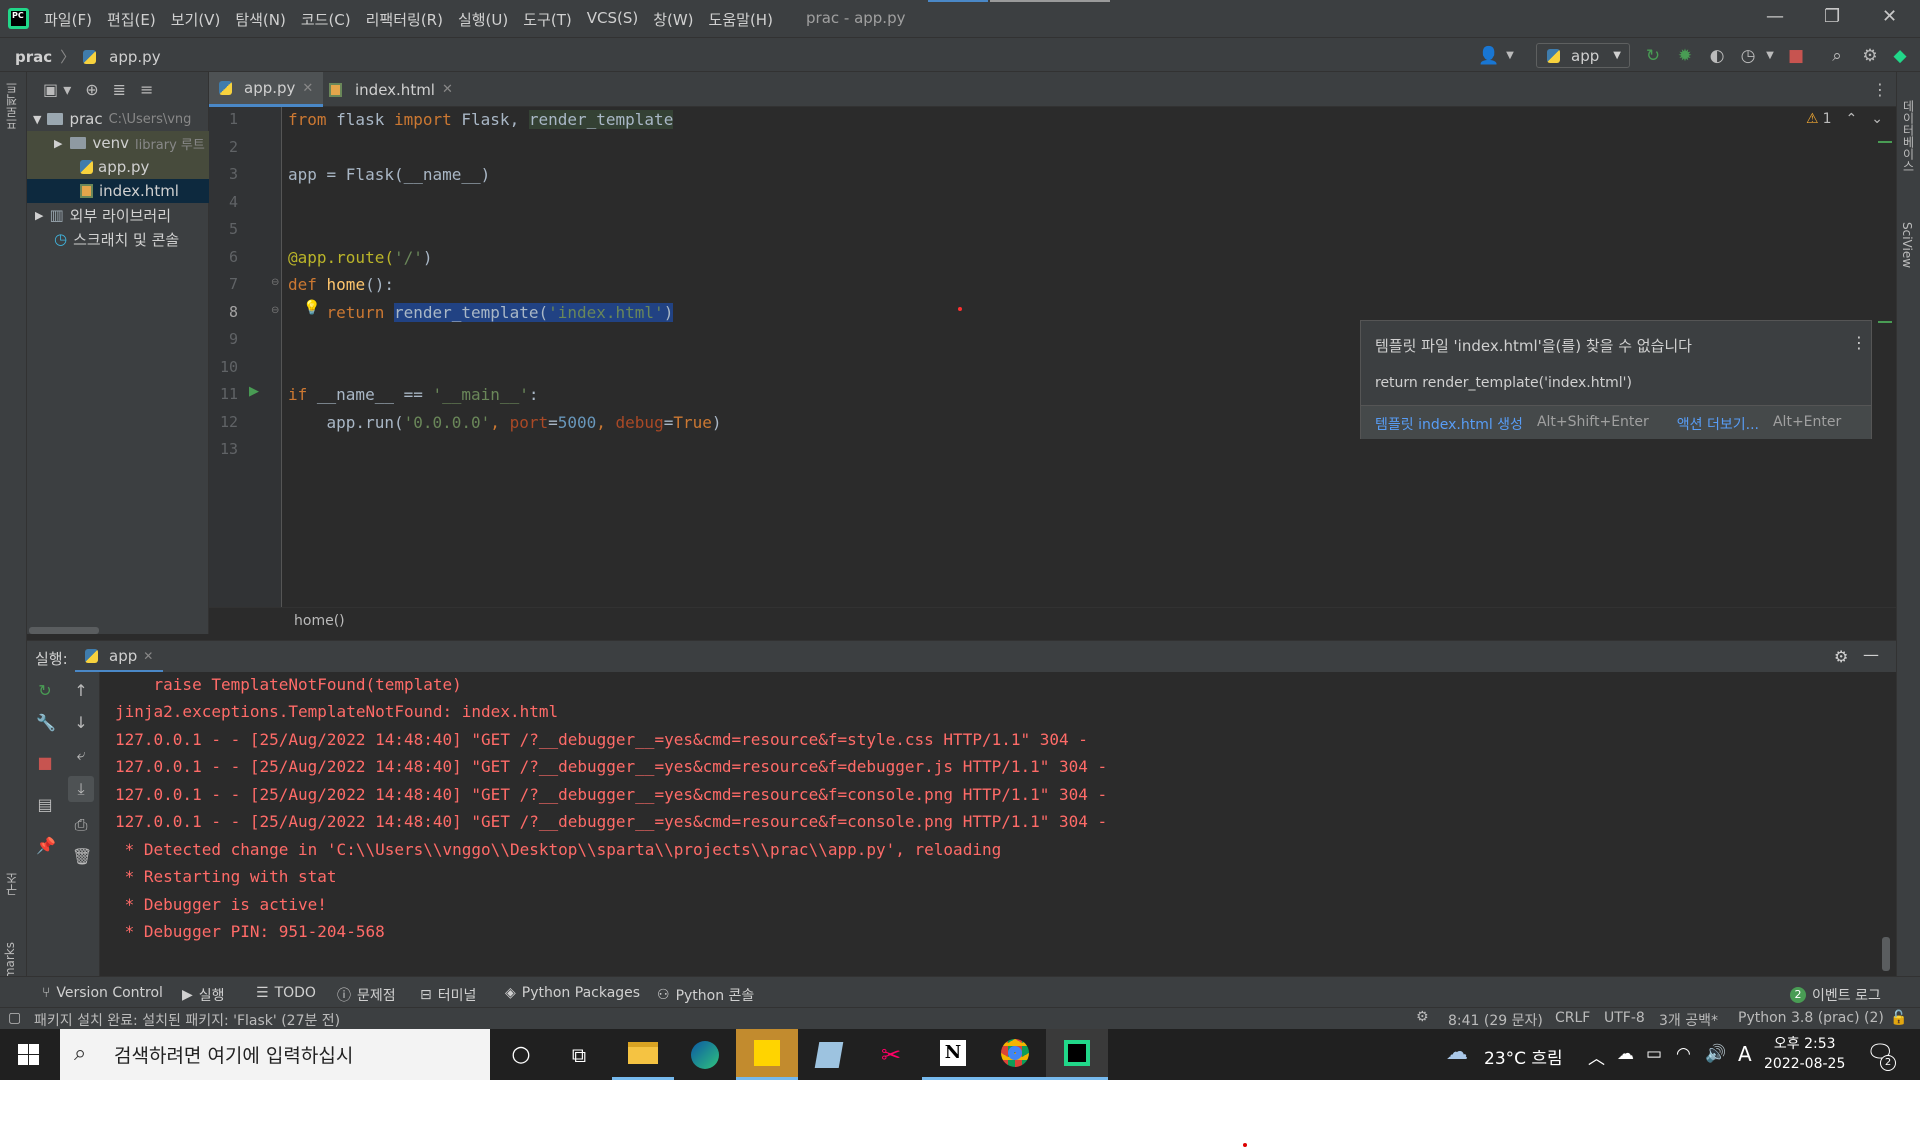 This screenshot has width=1920, height=1147. Describe the element at coordinates (741, 19) in the screenshot. I see `menu-help: 도움말(H)` at that location.